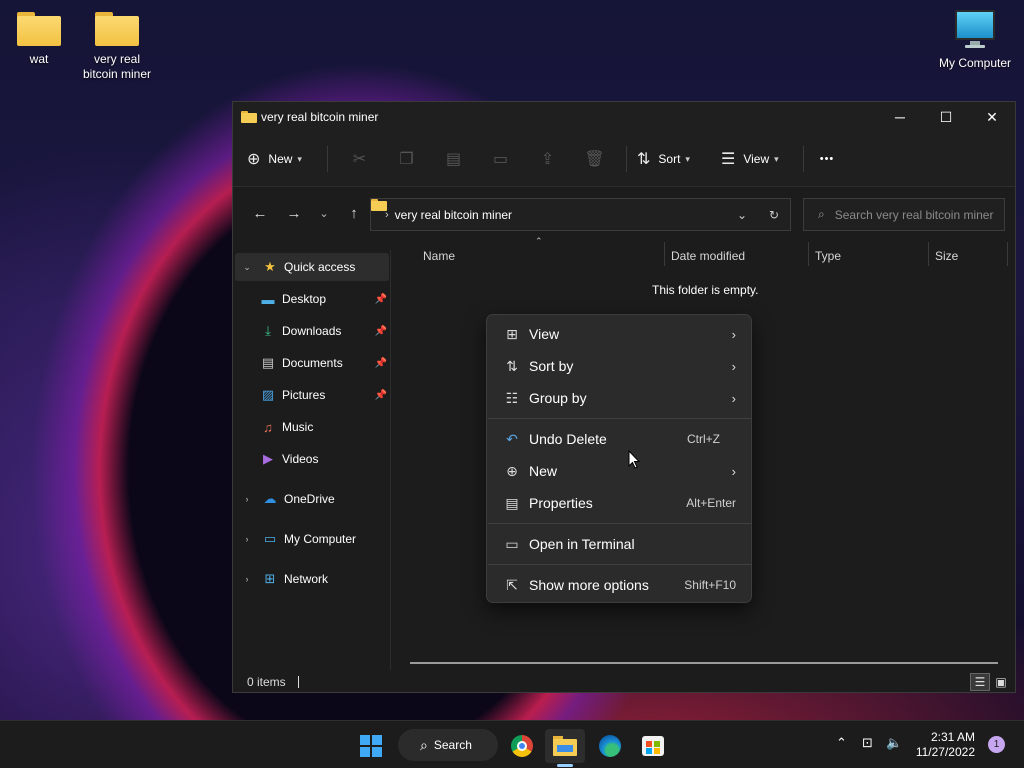  I want to click on nav-label: Videos, so click(300, 459).